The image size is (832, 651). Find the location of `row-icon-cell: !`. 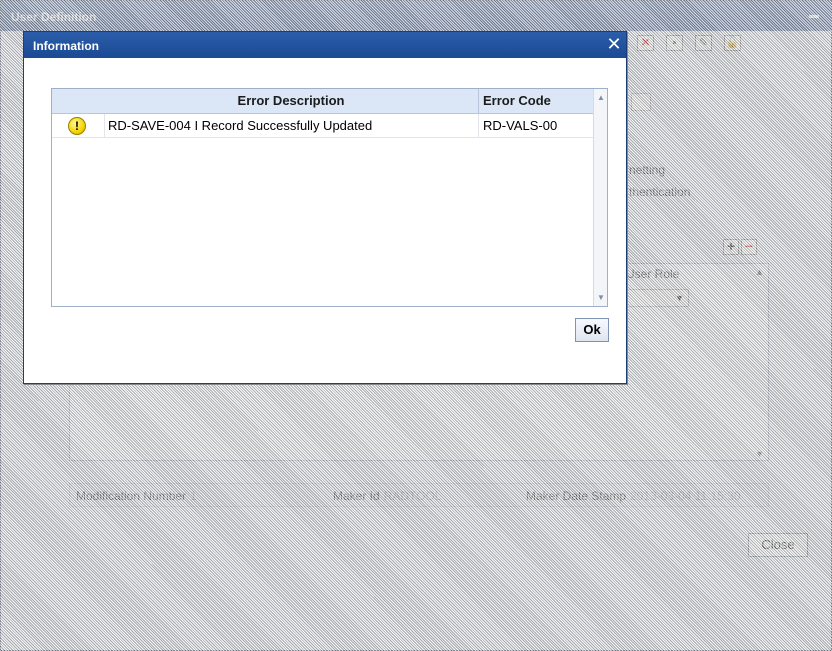

row-icon-cell: ! is located at coordinates (78, 126).